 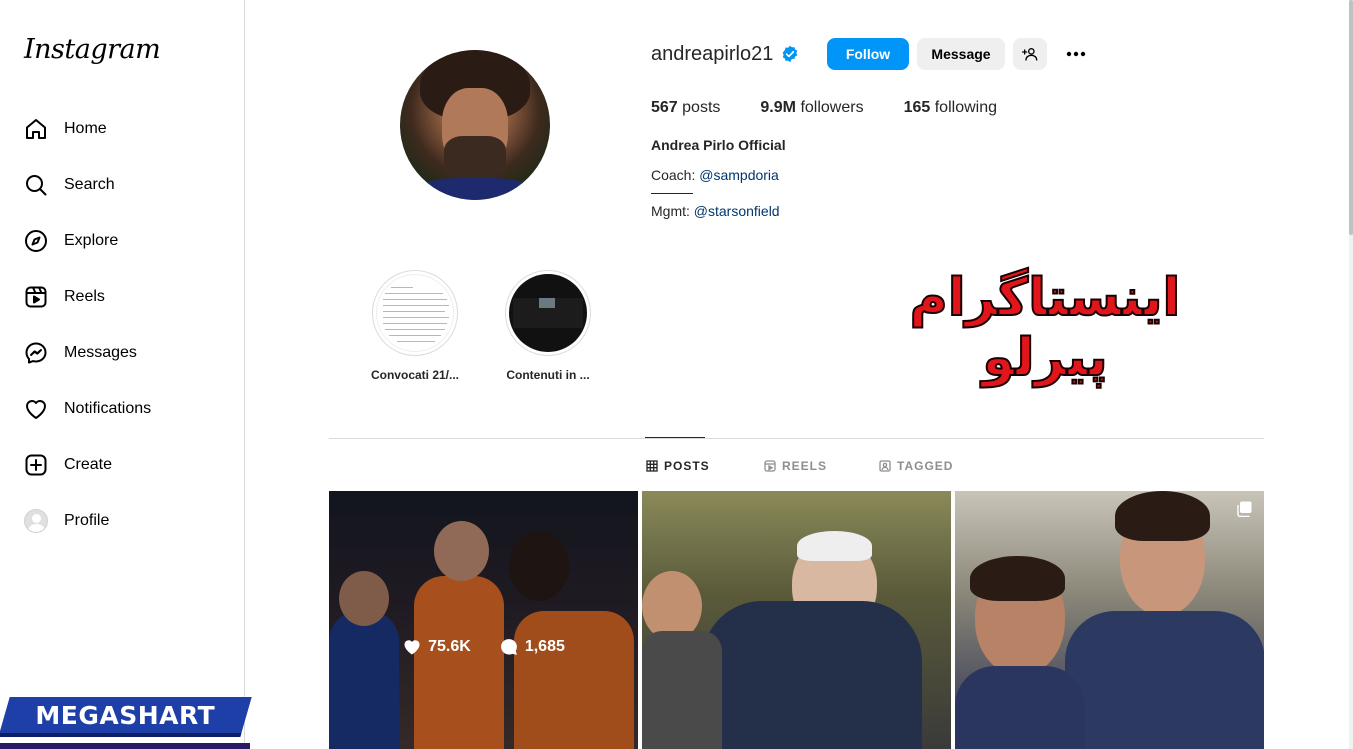 What do you see at coordinates (737, 211) in the screenshot?
I see `bio-link-starsonfield: @starsonfield` at bounding box center [737, 211].